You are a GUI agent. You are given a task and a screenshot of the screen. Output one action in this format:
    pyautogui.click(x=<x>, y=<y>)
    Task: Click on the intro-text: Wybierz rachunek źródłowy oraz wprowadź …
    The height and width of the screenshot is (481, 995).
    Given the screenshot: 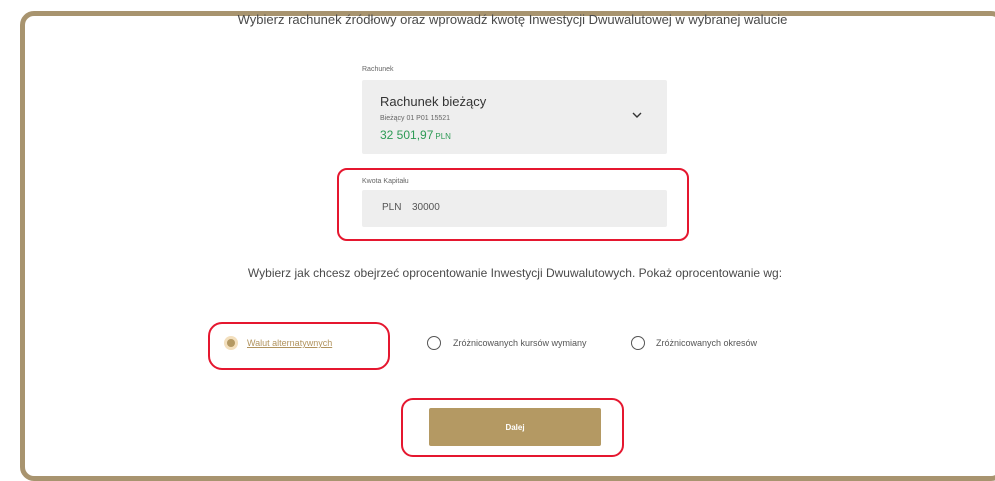 What is the action you would take?
    pyautogui.click(x=512, y=19)
    